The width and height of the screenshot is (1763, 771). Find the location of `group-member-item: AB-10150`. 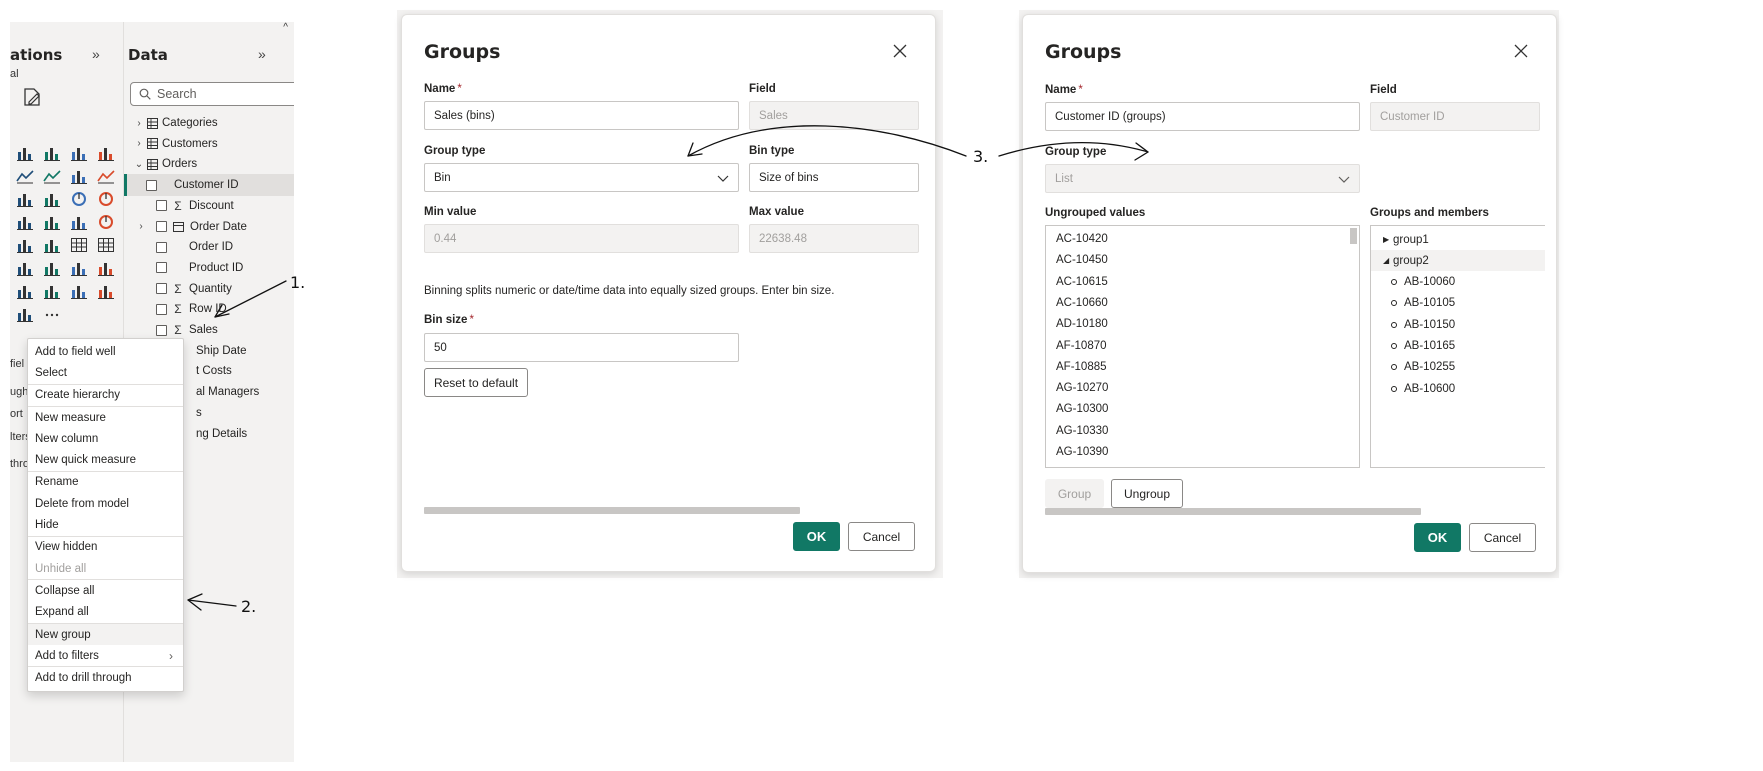

group-member-item: AB-10150 is located at coordinates (1458, 324).